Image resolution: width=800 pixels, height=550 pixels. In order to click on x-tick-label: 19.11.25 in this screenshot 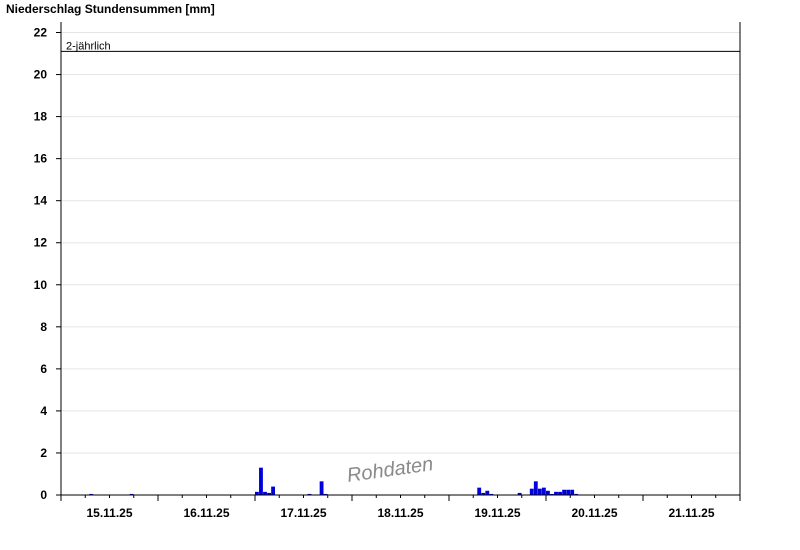, I will do `click(497, 513)`.